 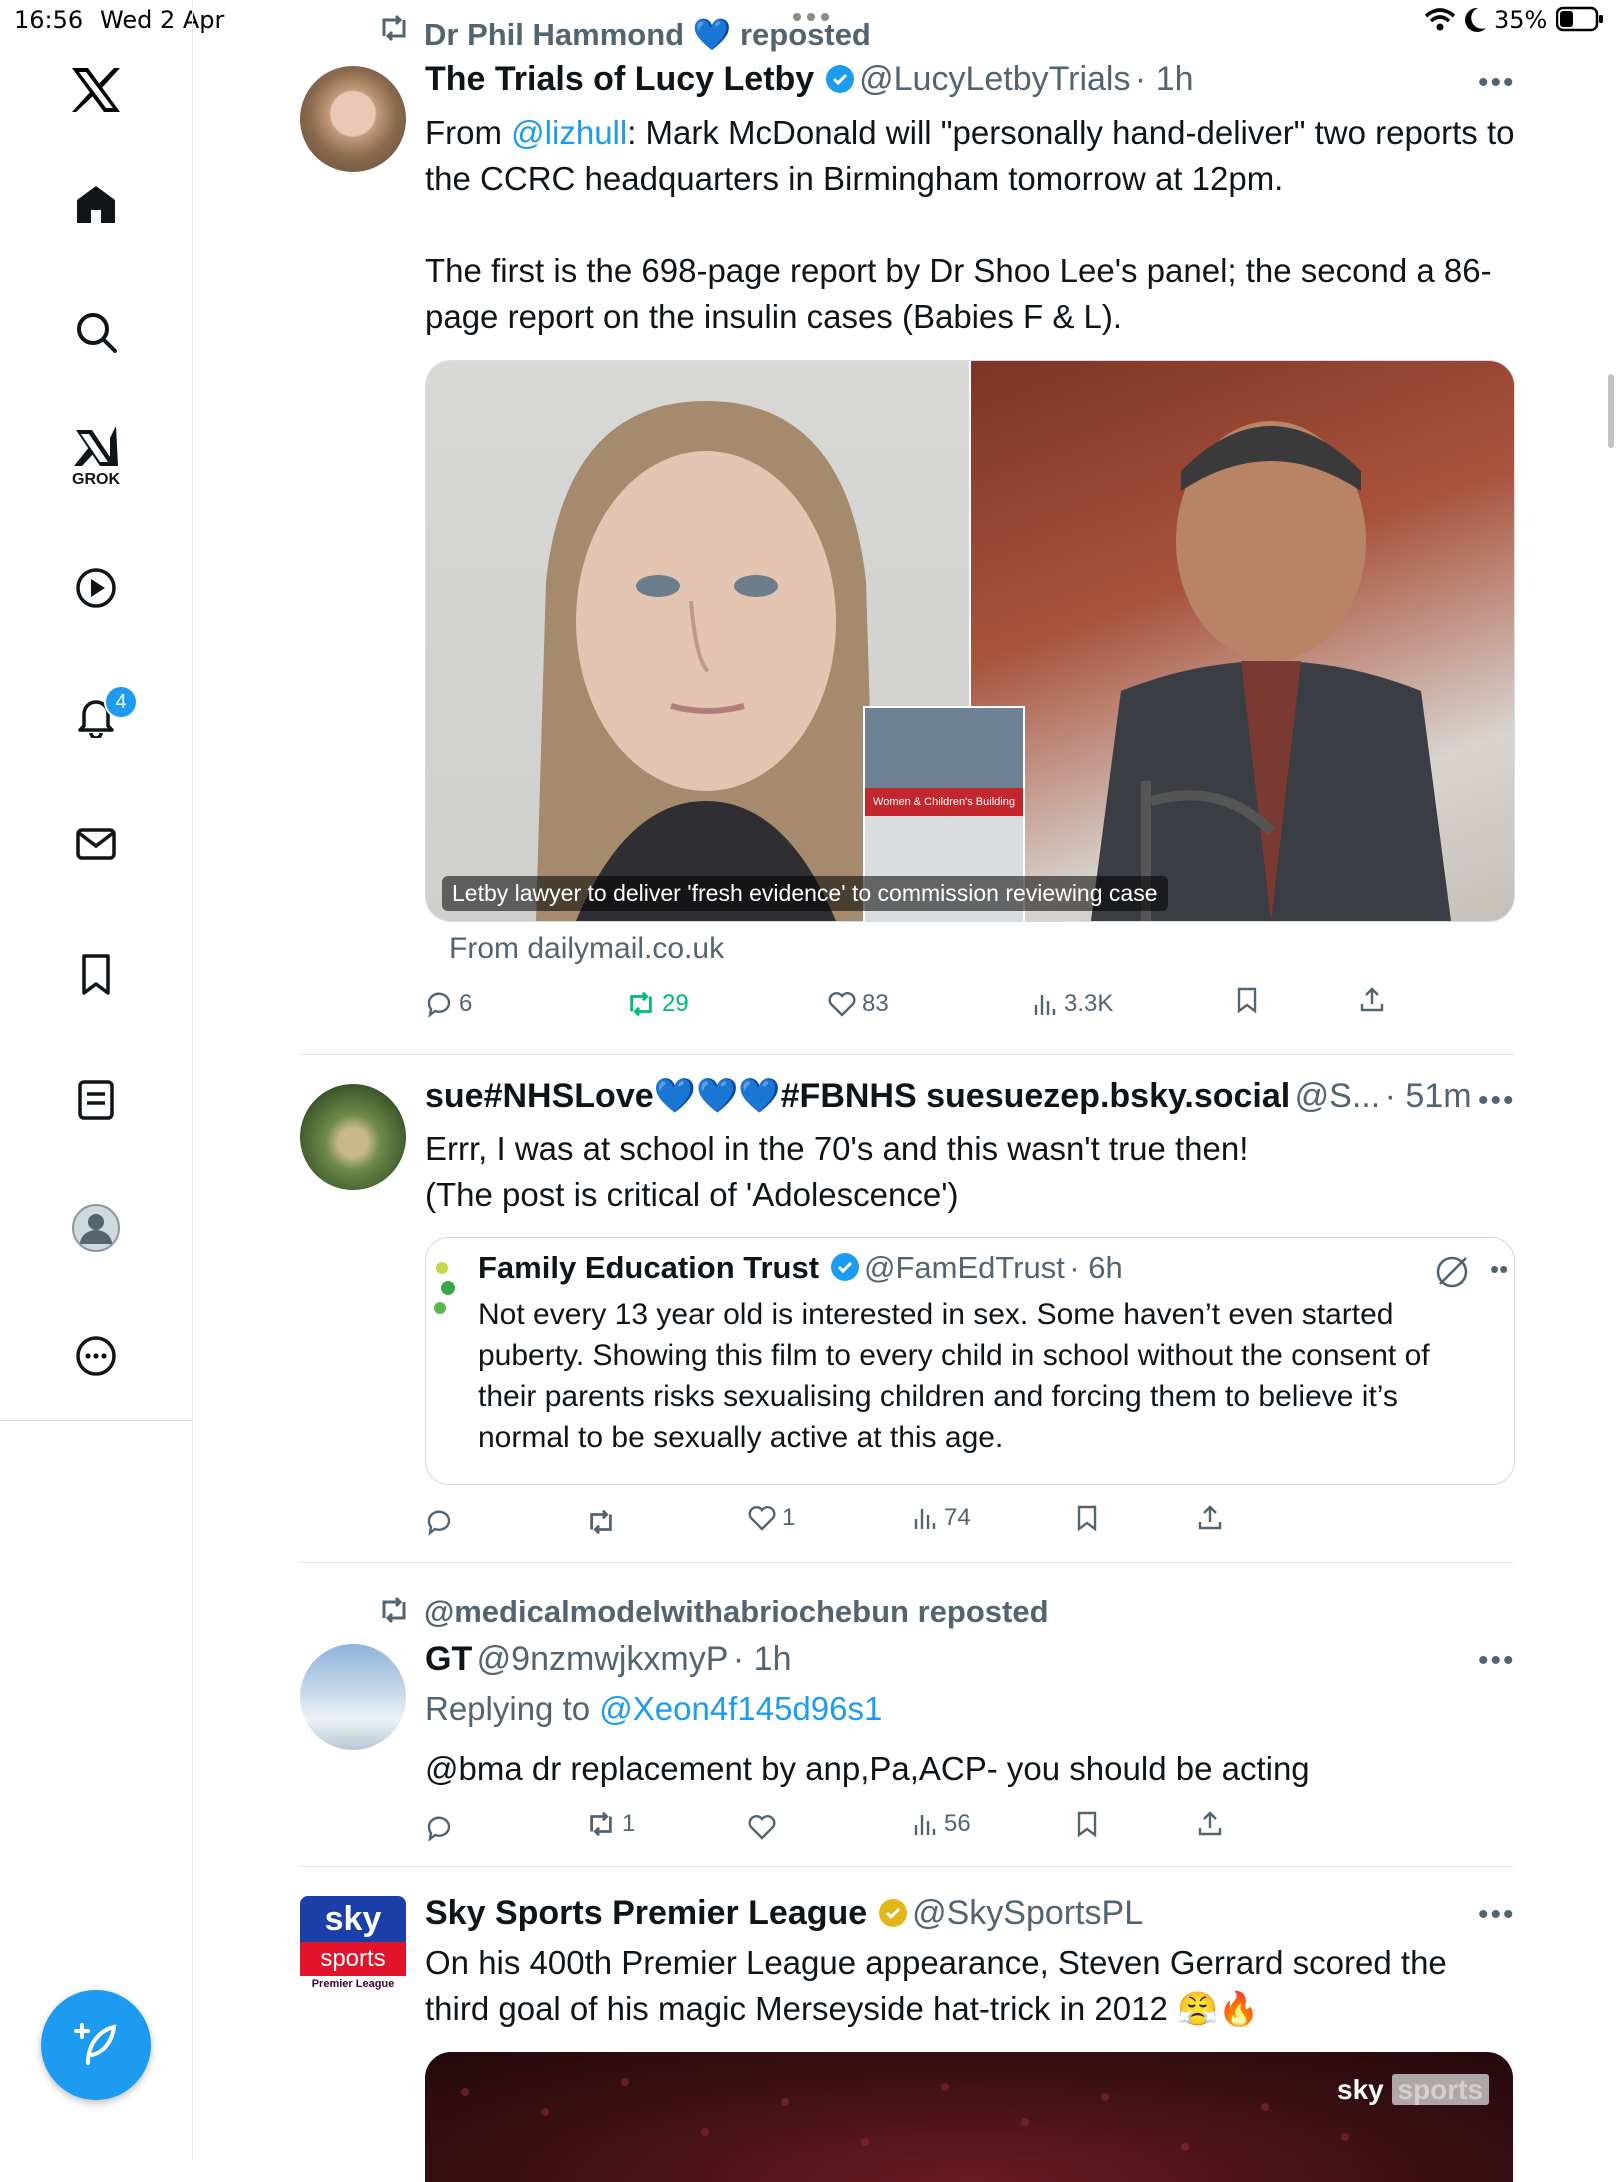 What do you see at coordinates (646, 1913) in the screenshot?
I see `author-name: Sky Sports Premier League` at bounding box center [646, 1913].